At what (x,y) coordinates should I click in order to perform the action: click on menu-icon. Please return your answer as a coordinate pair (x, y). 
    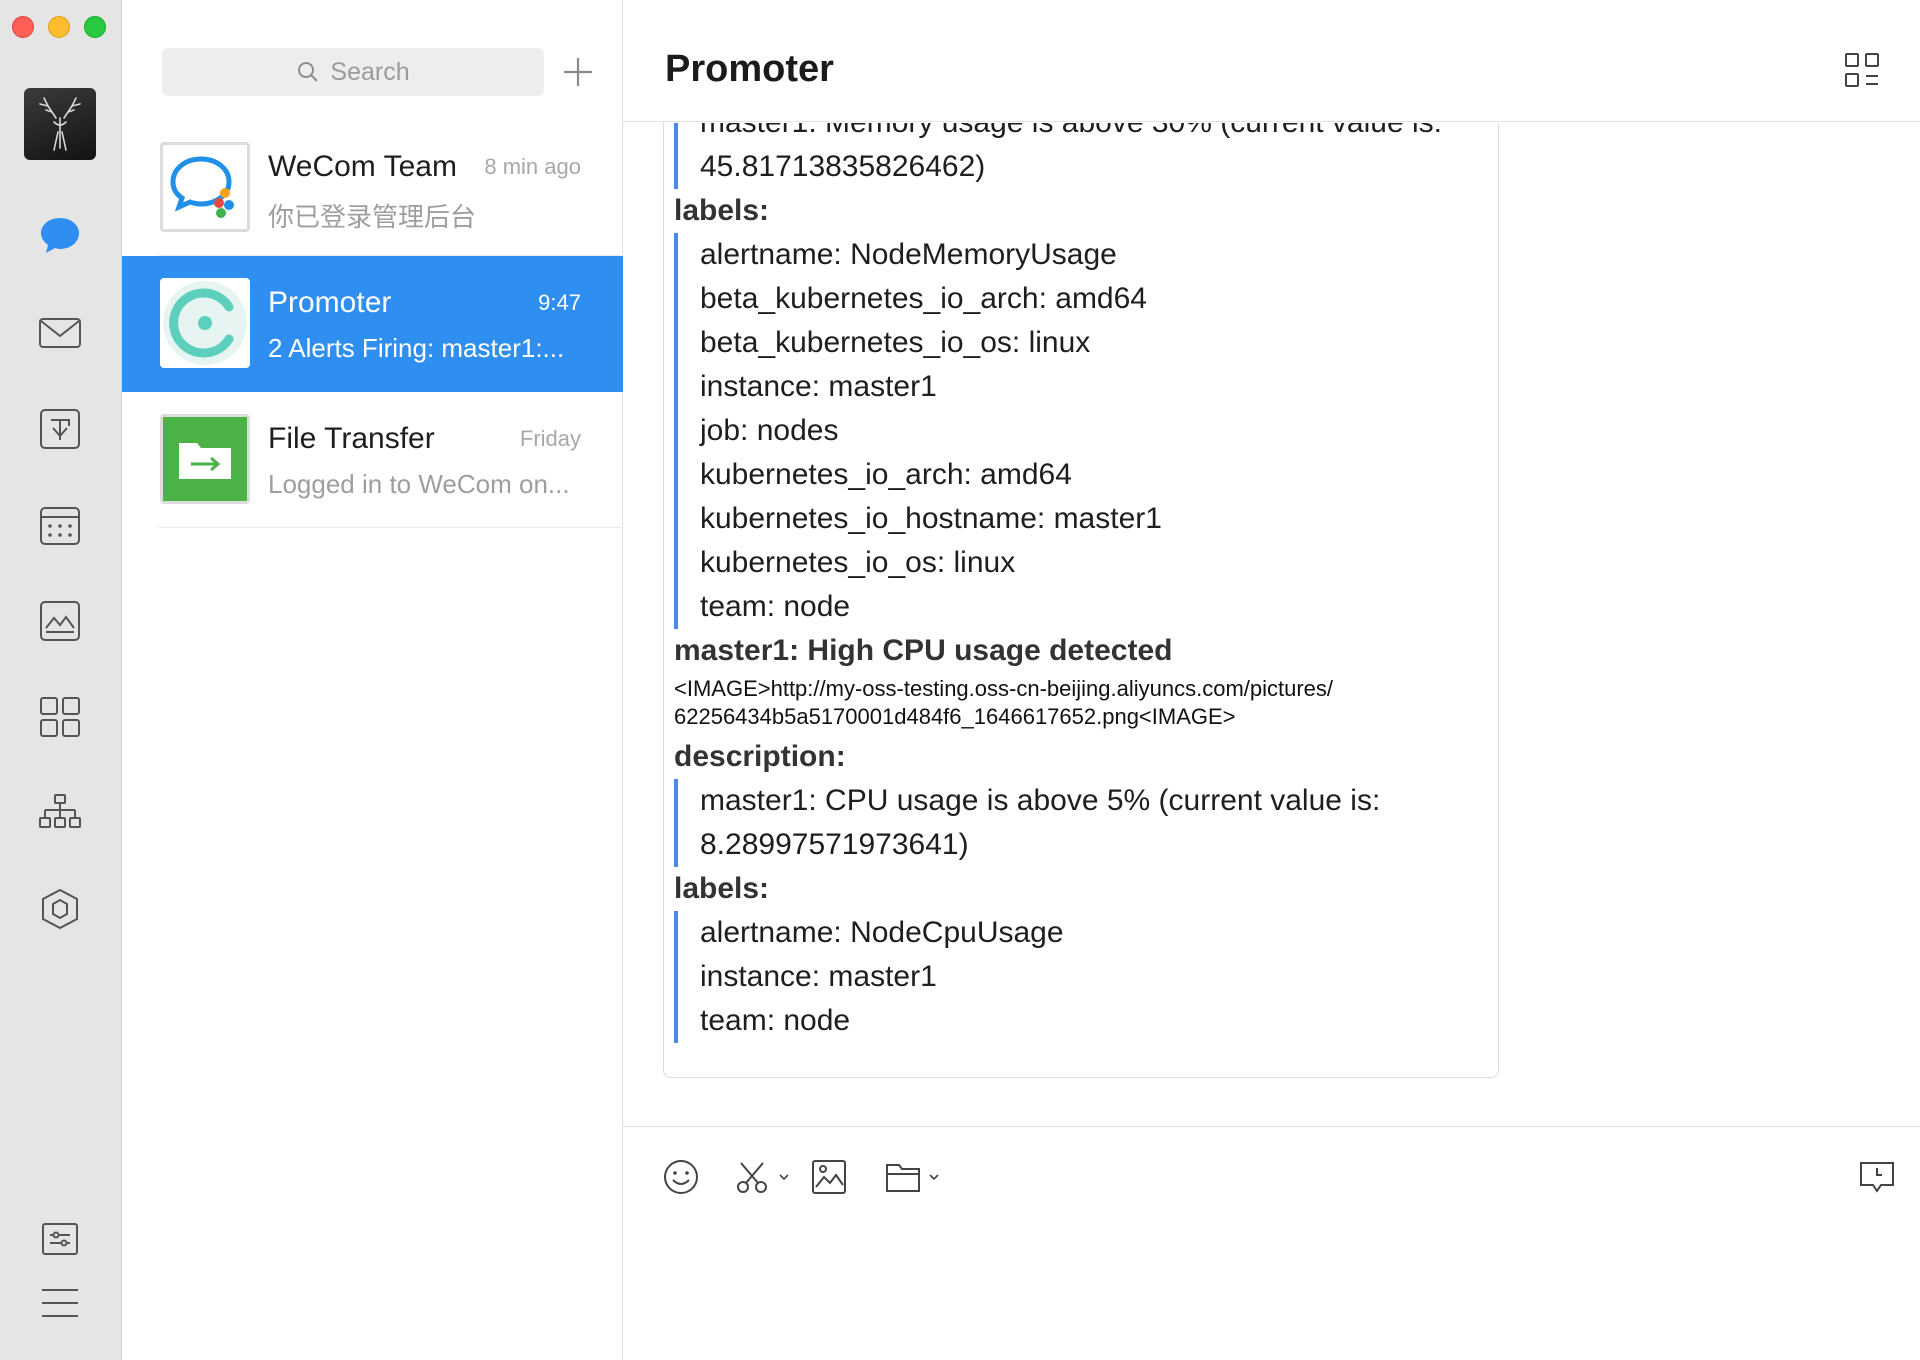
    Looking at the image, I should click on (60, 1303).